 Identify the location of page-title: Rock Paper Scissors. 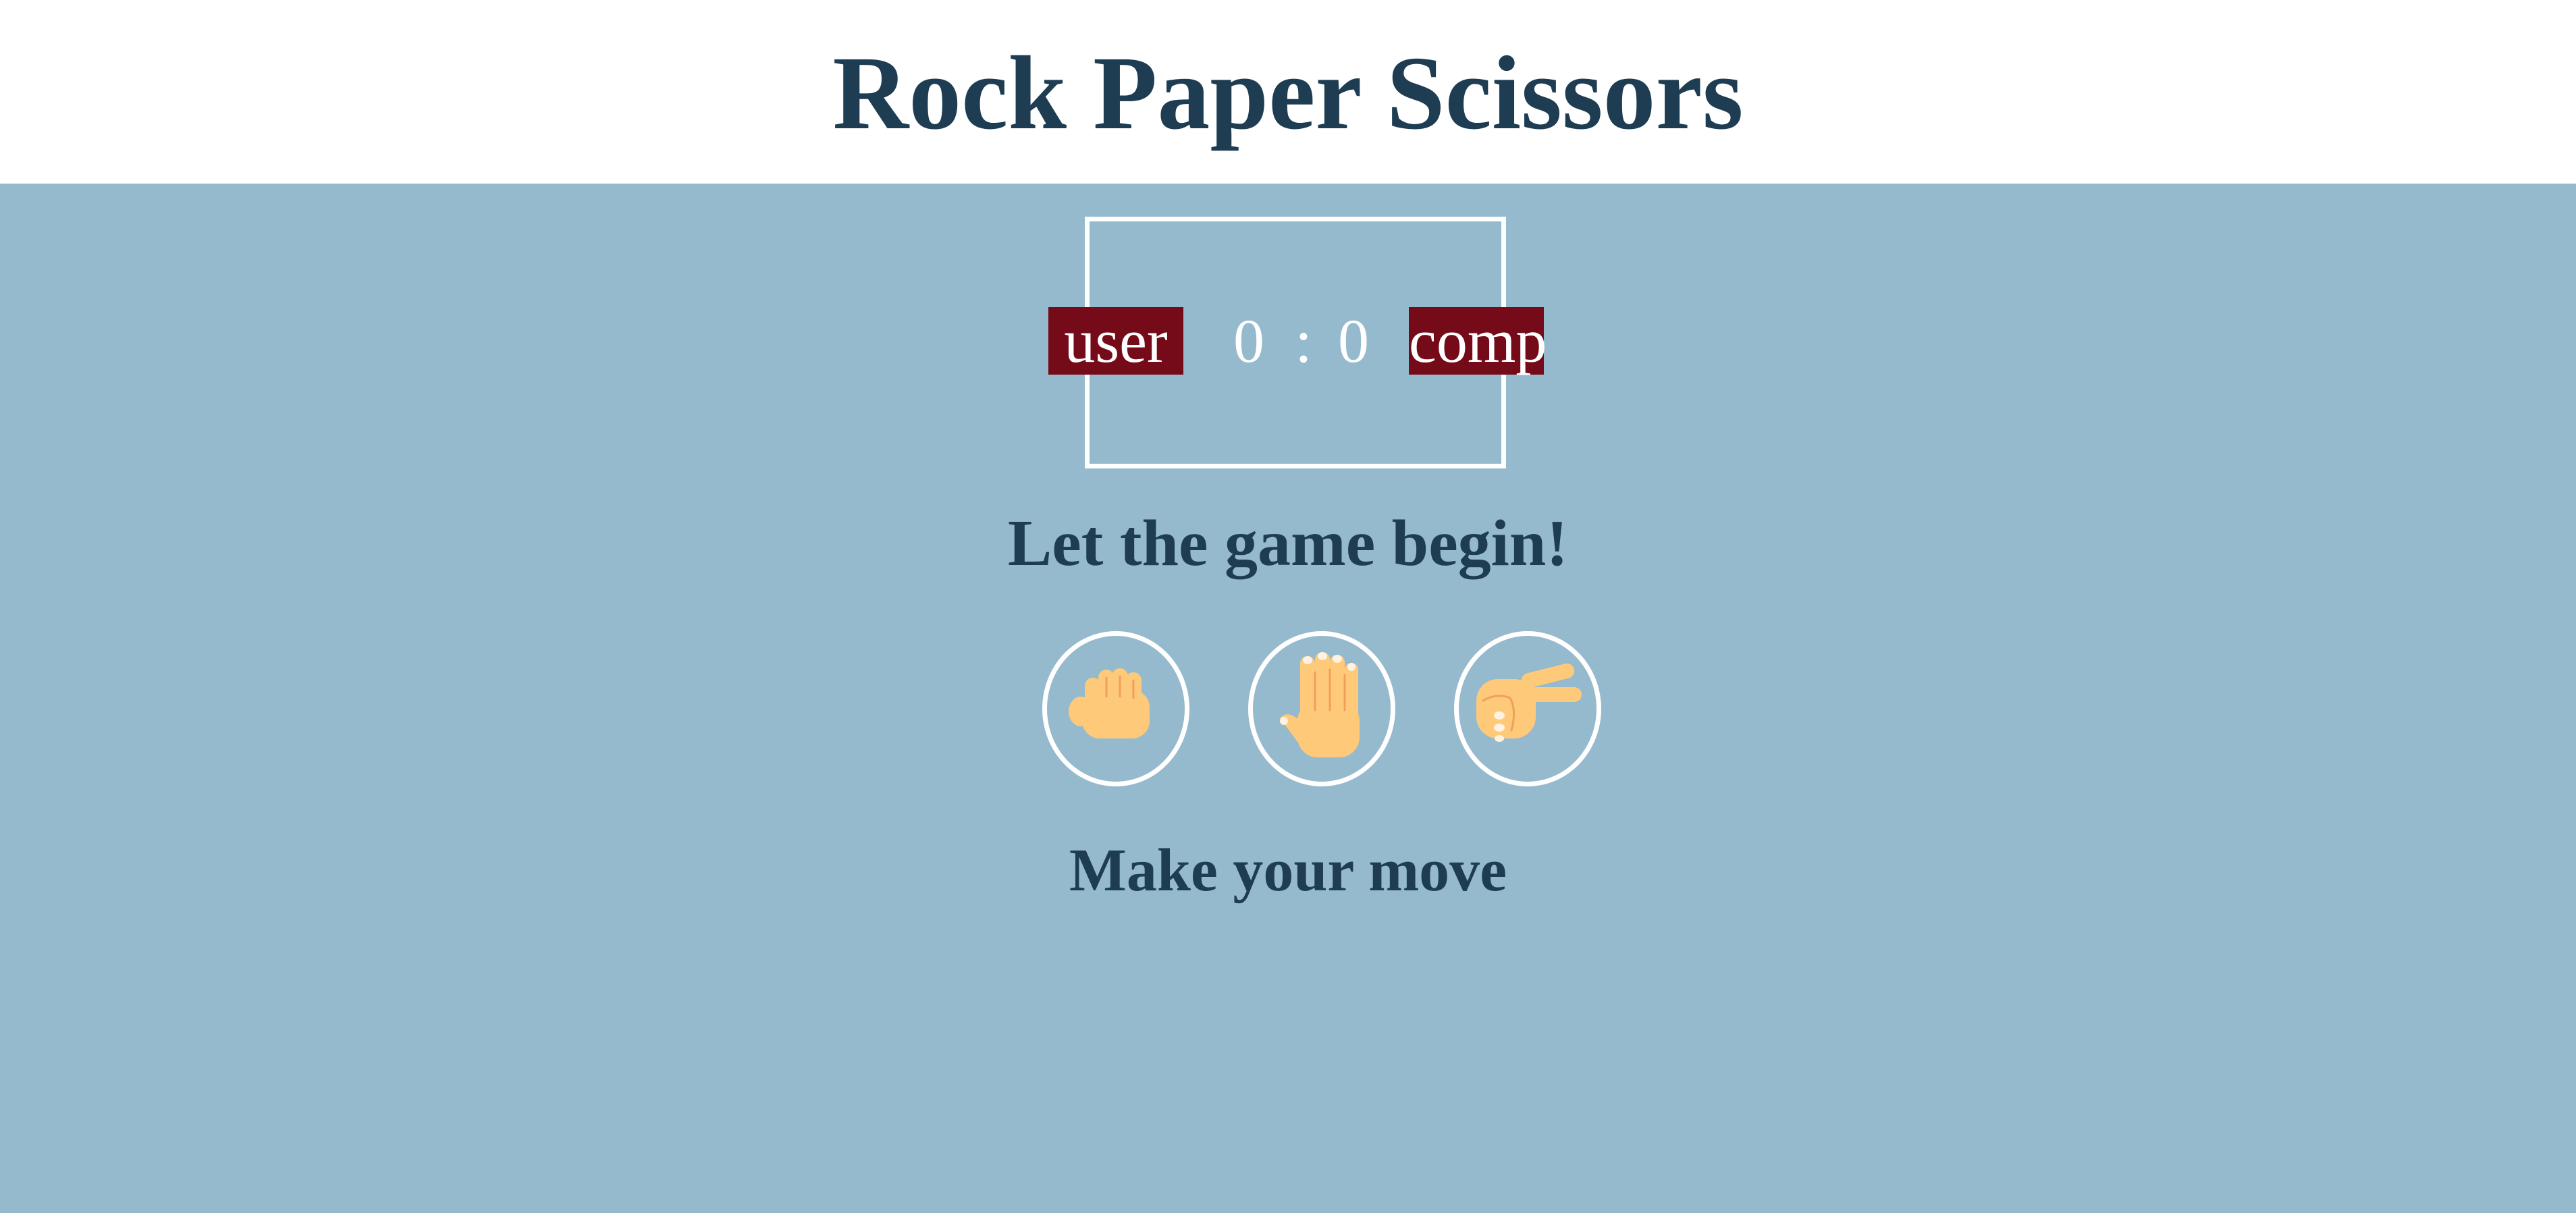
(1288, 92).